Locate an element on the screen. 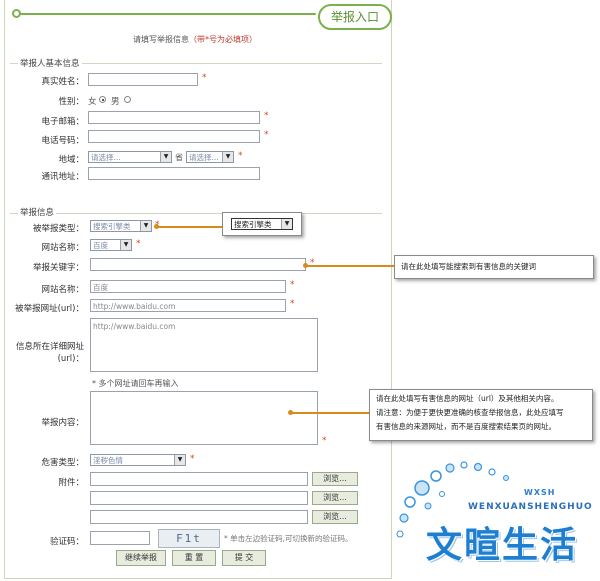 This screenshot has height=581, width=600. address-label: 通讯地址： is located at coordinates (62, 177).